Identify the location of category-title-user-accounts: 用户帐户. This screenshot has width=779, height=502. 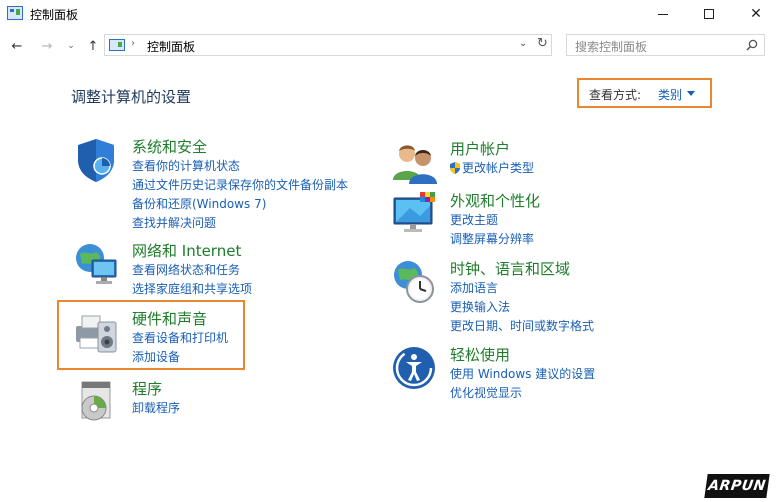
(480, 148).